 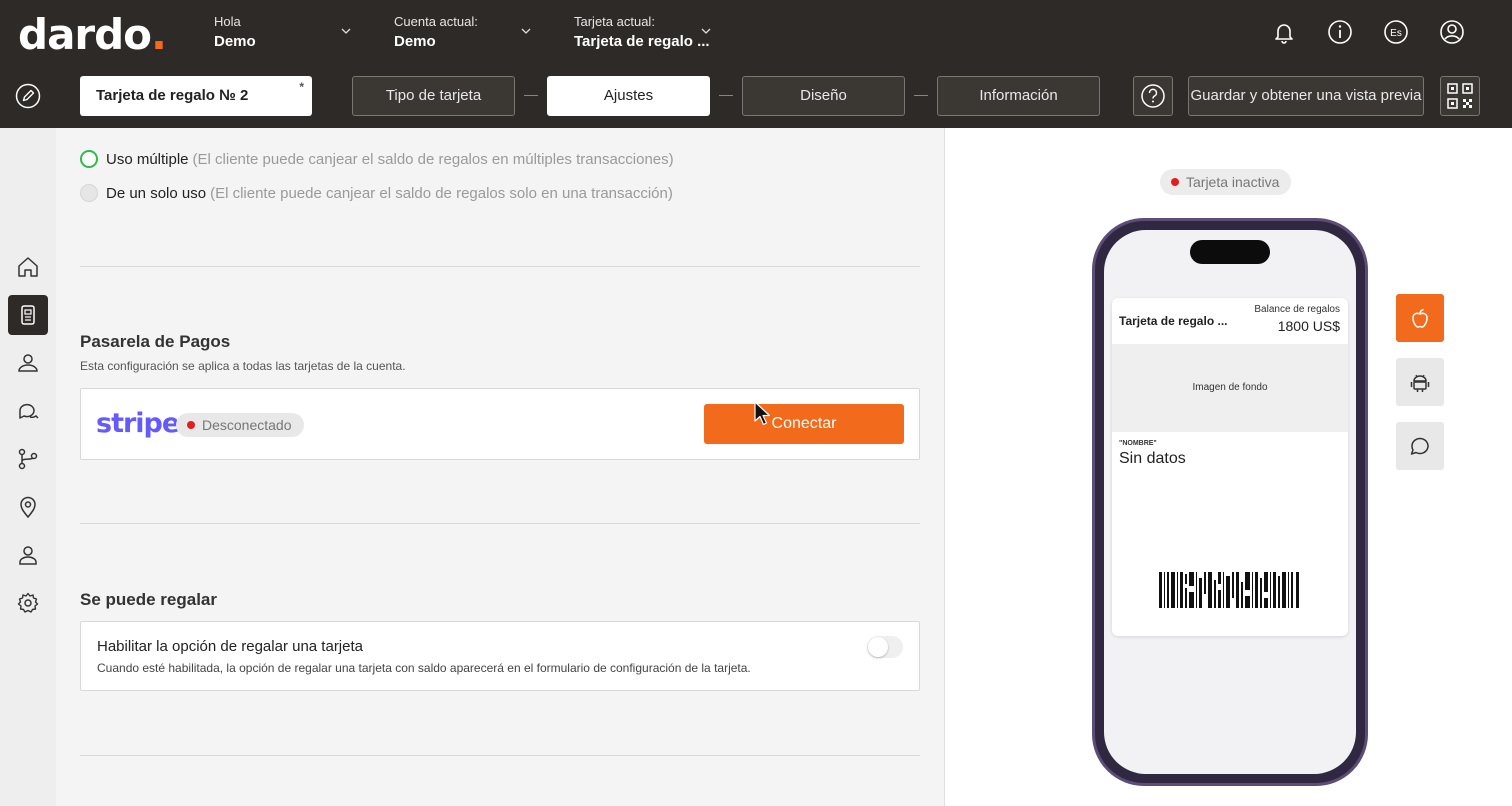 I want to click on apple-icon, so click(x=1420, y=318).